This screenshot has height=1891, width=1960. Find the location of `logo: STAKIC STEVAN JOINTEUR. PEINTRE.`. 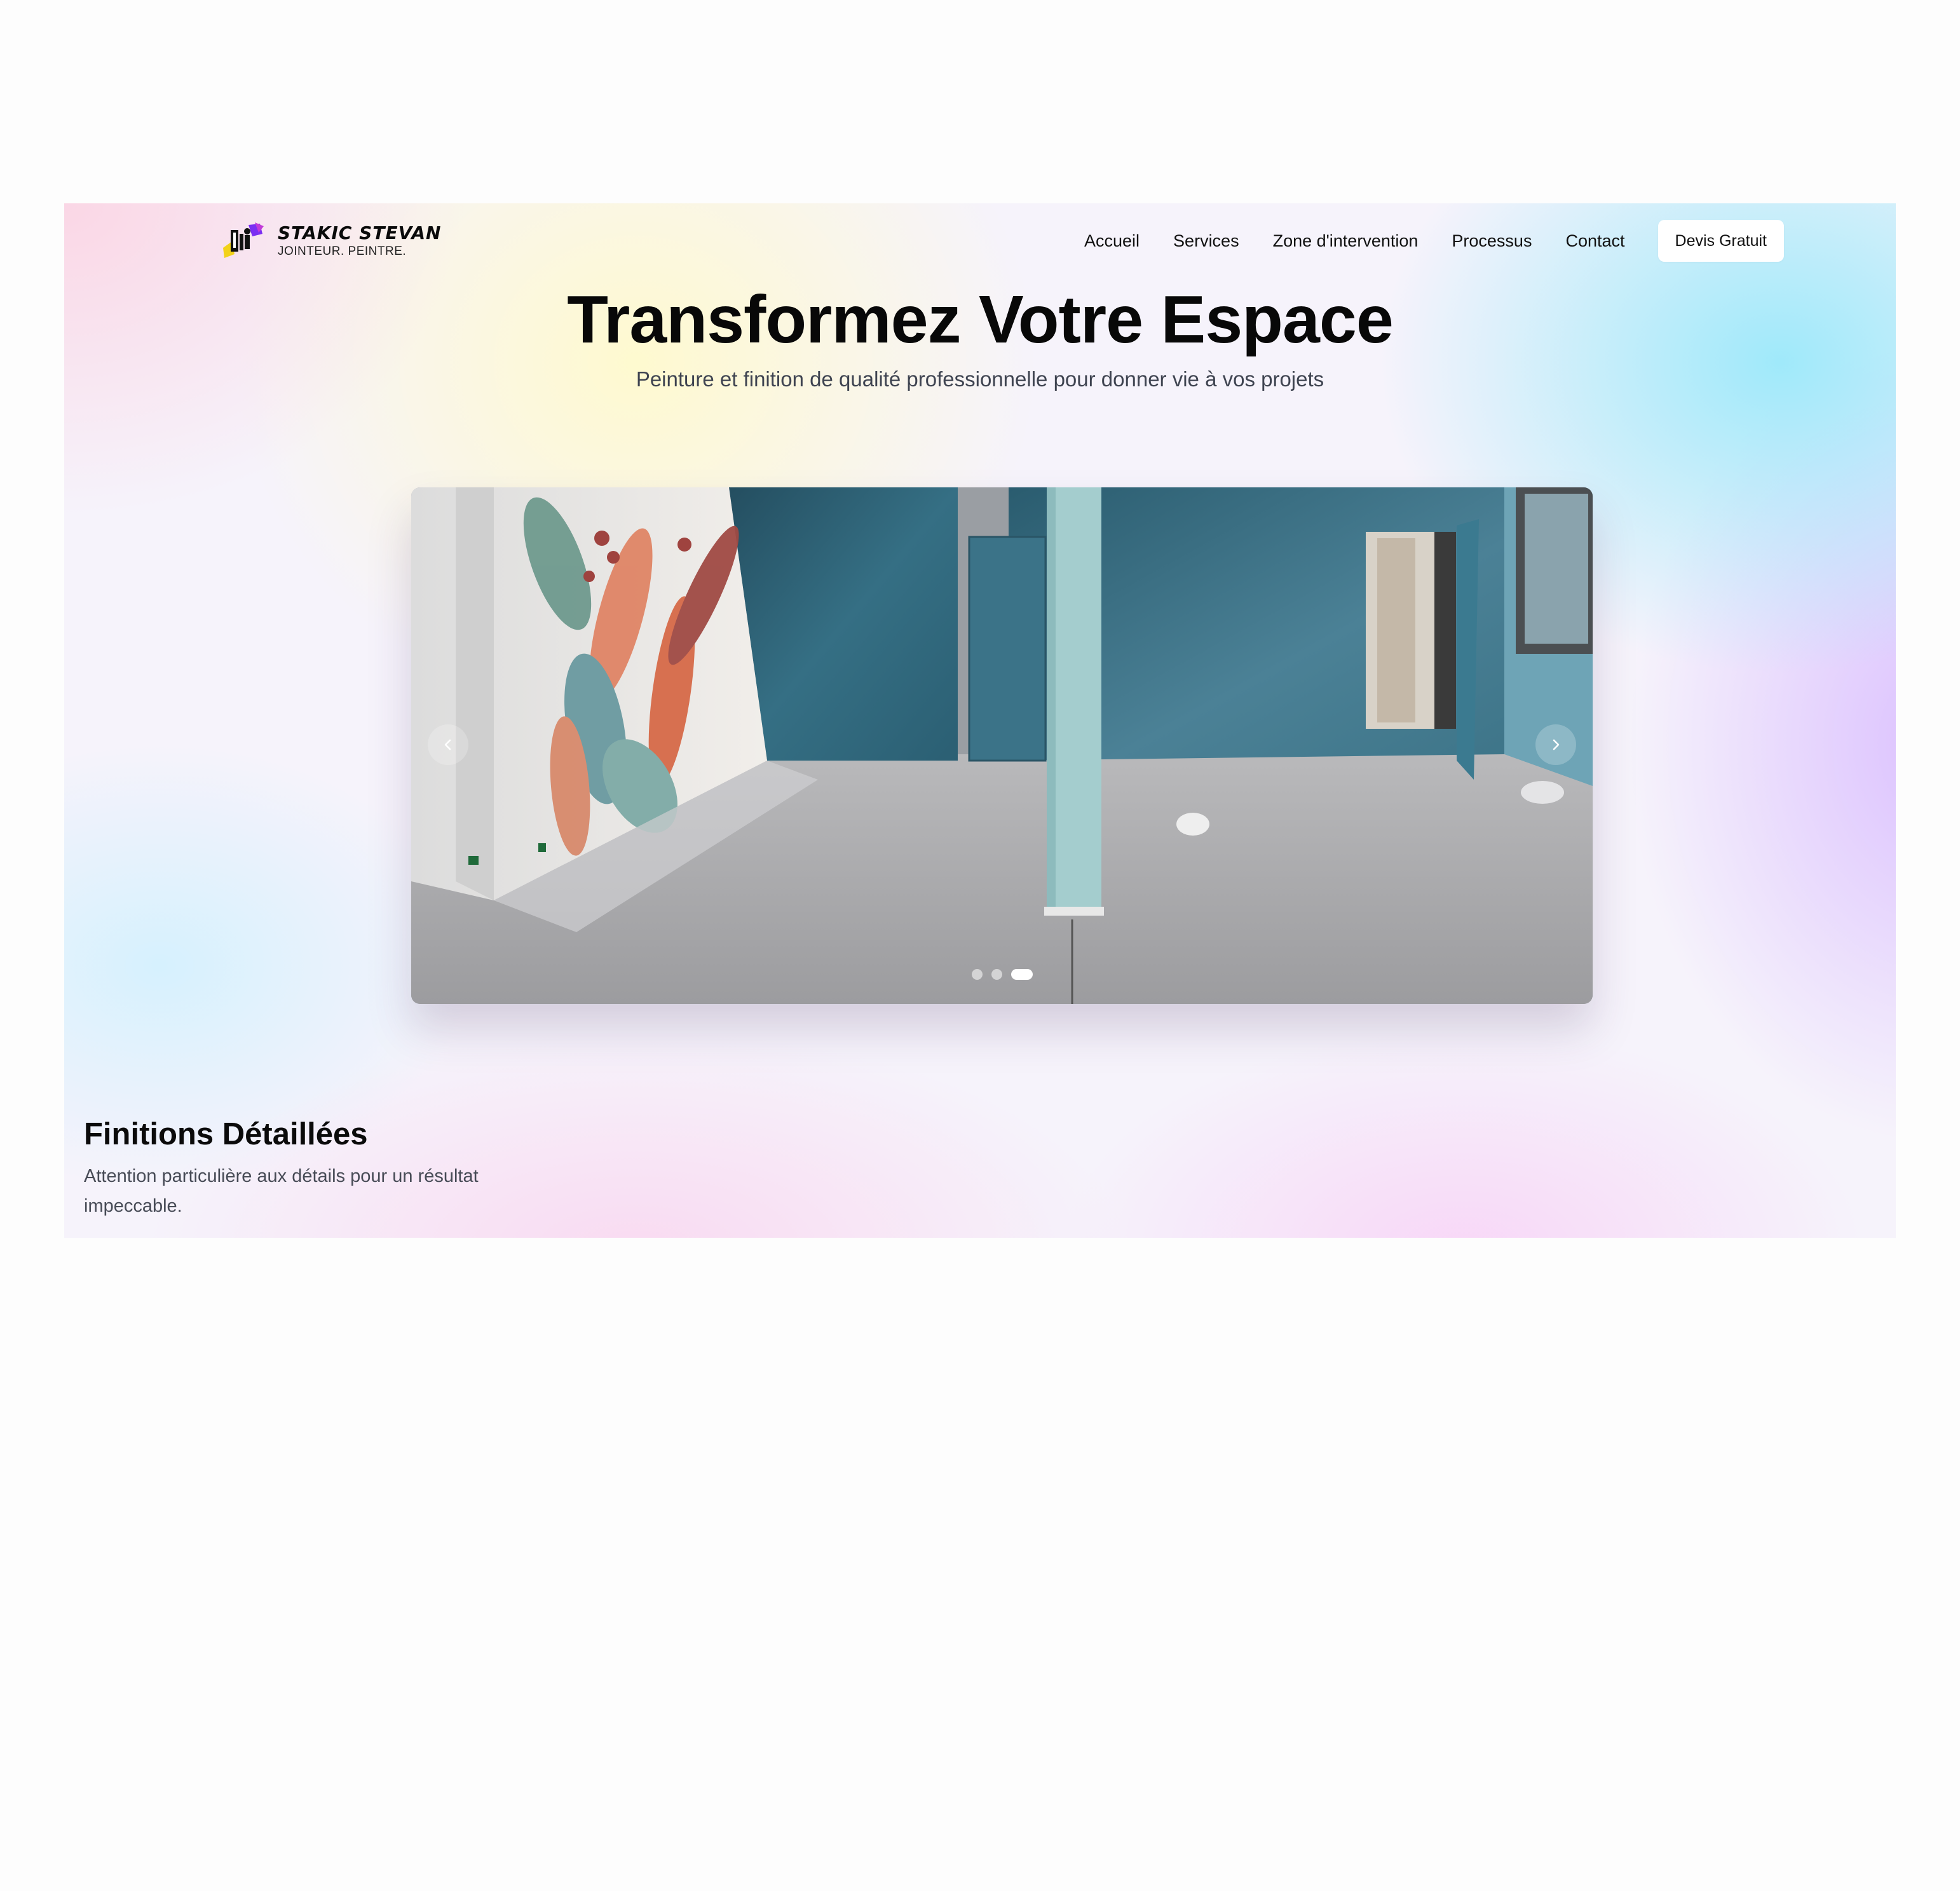

logo: STAKIC STEVAN JOINTEUR. PEINTRE. is located at coordinates (329, 241).